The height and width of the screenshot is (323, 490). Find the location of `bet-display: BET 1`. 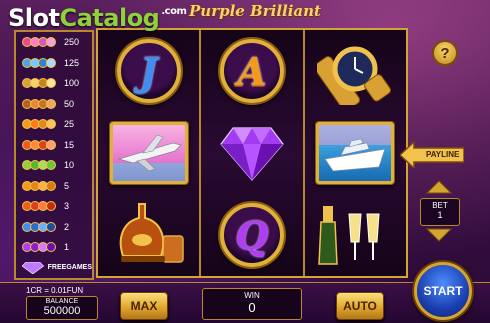

bet-display: BET 1 is located at coordinates (440, 212).